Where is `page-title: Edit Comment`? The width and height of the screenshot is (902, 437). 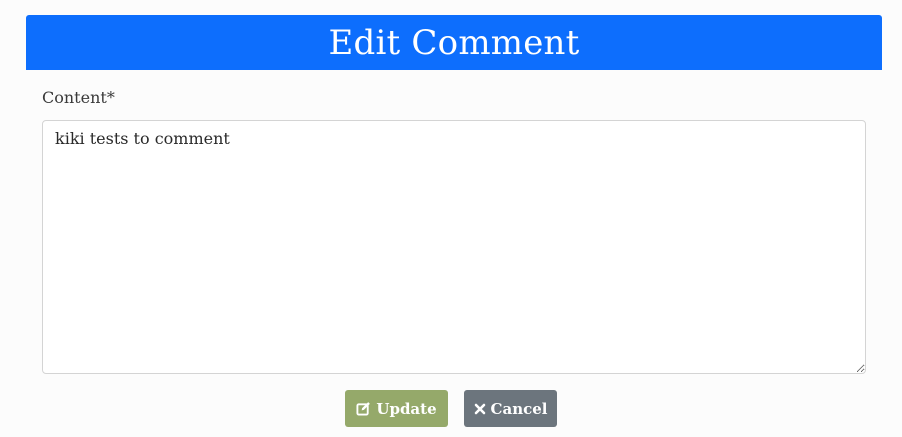 page-title: Edit Comment is located at coordinates (454, 42).